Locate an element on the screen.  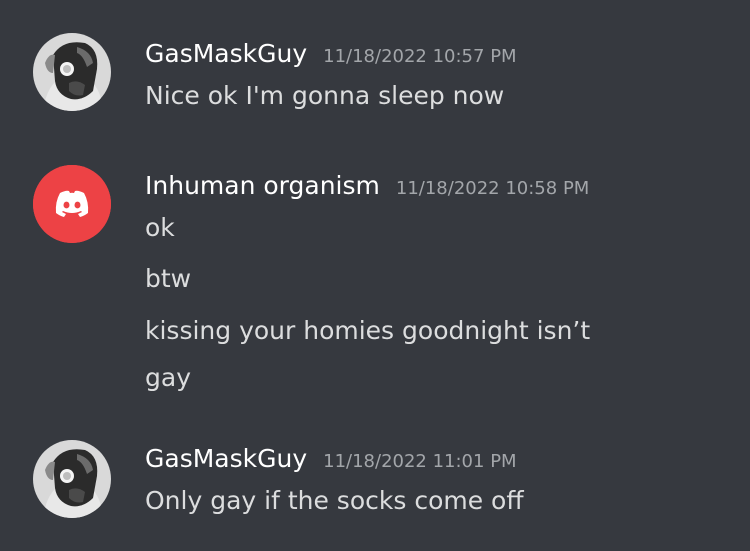
timestamp: 11/18/2022 11:01 PM is located at coordinates (420, 461).